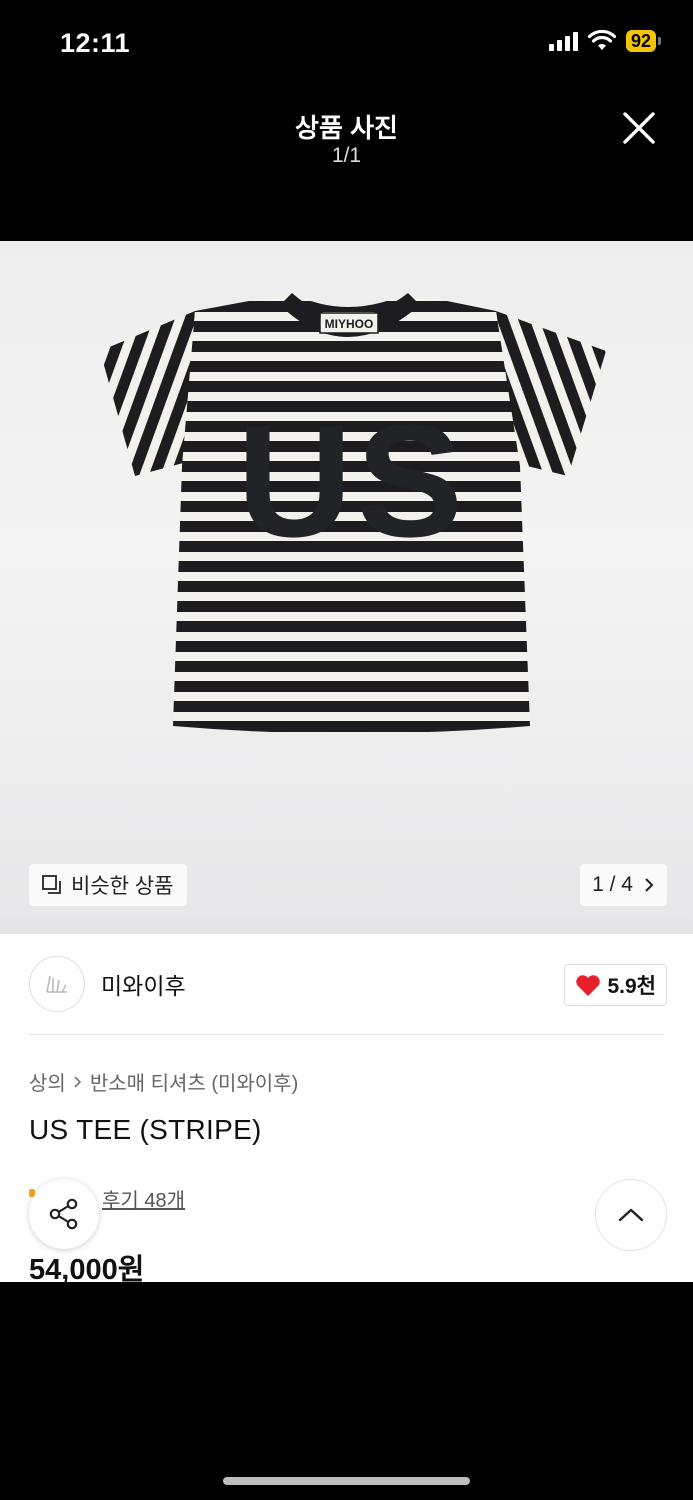 Image resolution: width=693 pixels, height=1500 pixels. Describe the element at coordinates (143, 986) in the screenshot. I see `brand-name: 미와이후` at that location.